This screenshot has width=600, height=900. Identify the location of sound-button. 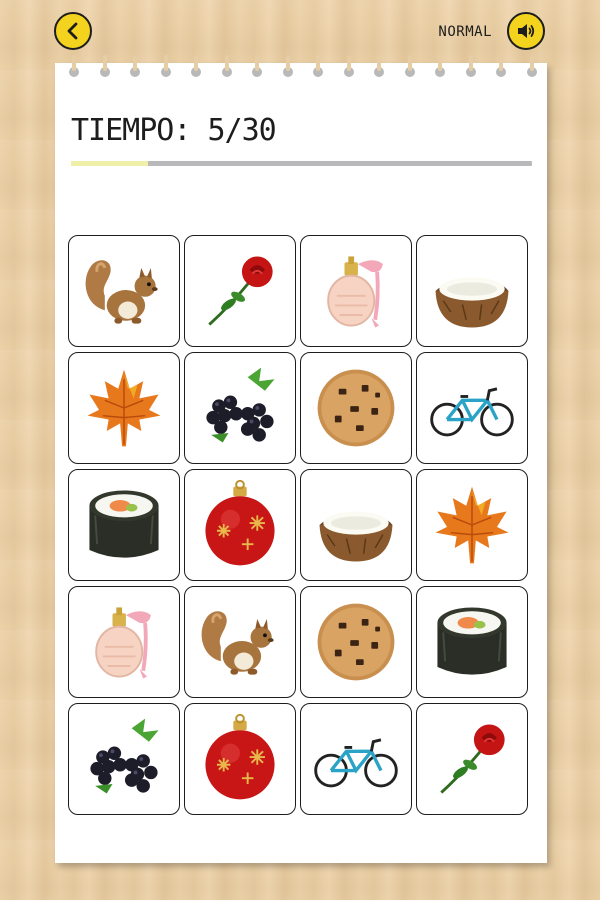
(526, 31).